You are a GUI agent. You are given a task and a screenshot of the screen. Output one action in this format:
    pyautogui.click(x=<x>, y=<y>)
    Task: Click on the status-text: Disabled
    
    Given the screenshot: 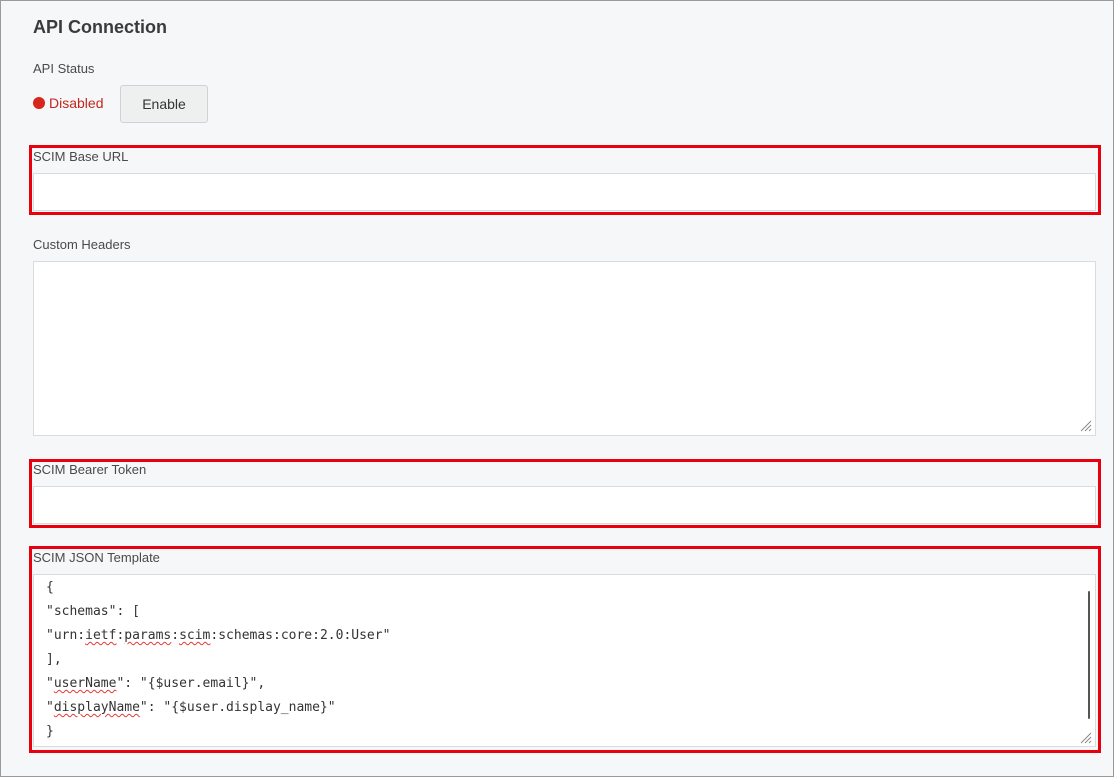 What is the action you would take?
    pyautogui.click(x=76, y=103)
    